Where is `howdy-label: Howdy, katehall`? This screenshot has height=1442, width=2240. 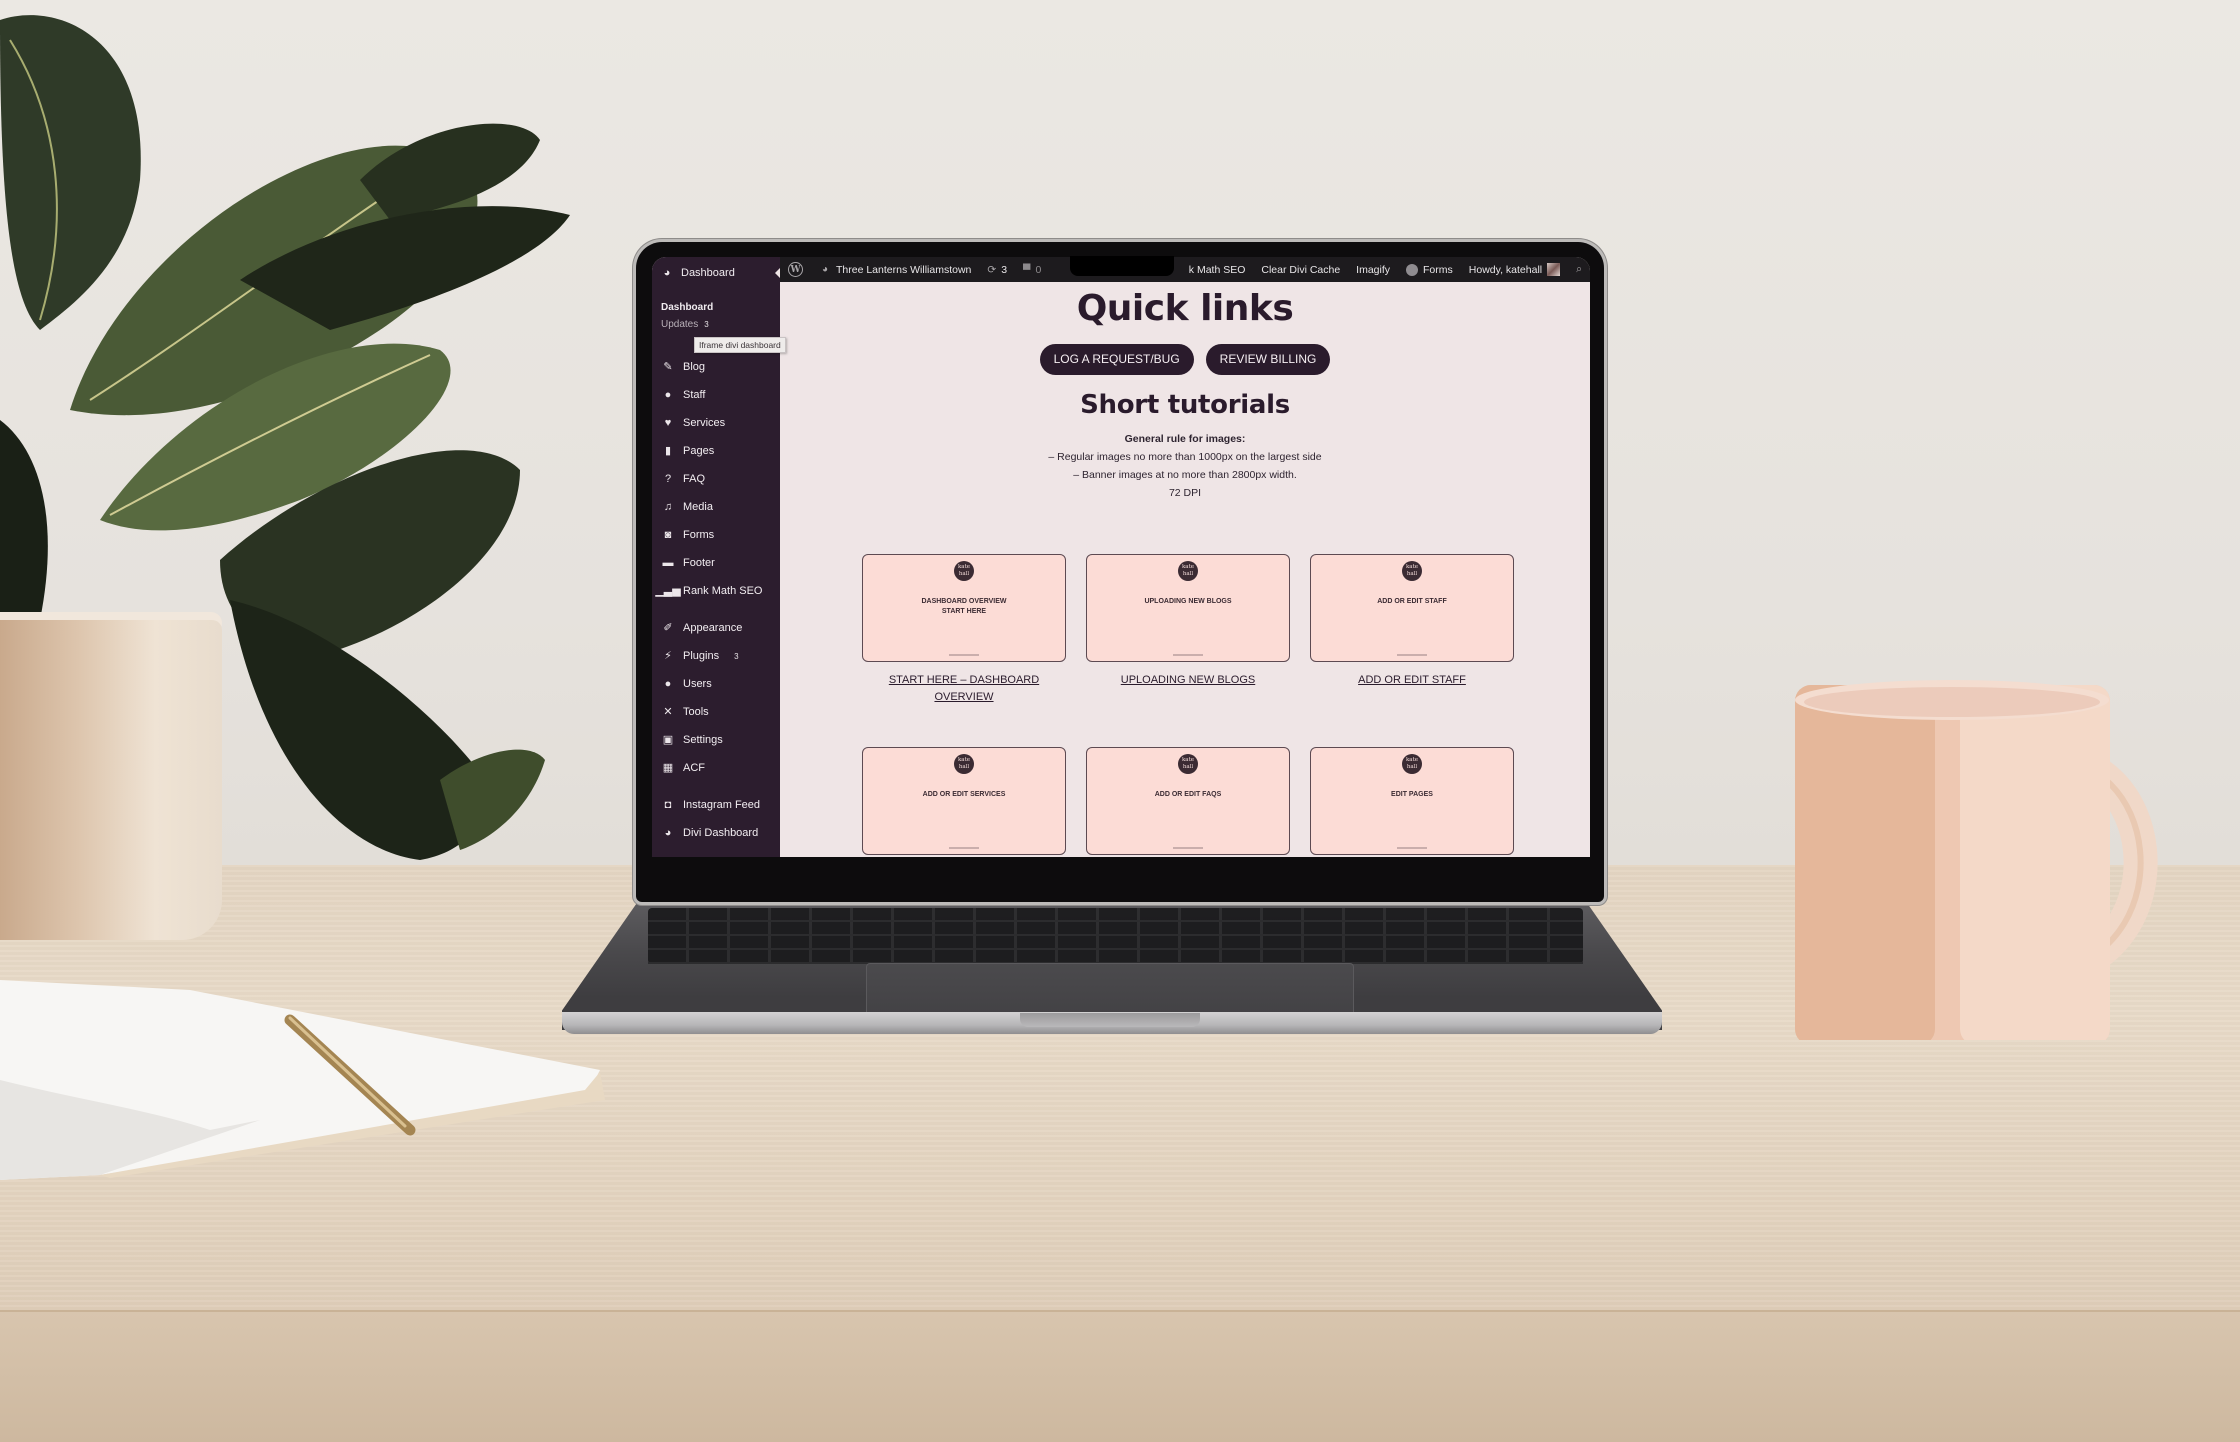 howdy-label: Howdy, katehall is located at coordinates (1505, 269).